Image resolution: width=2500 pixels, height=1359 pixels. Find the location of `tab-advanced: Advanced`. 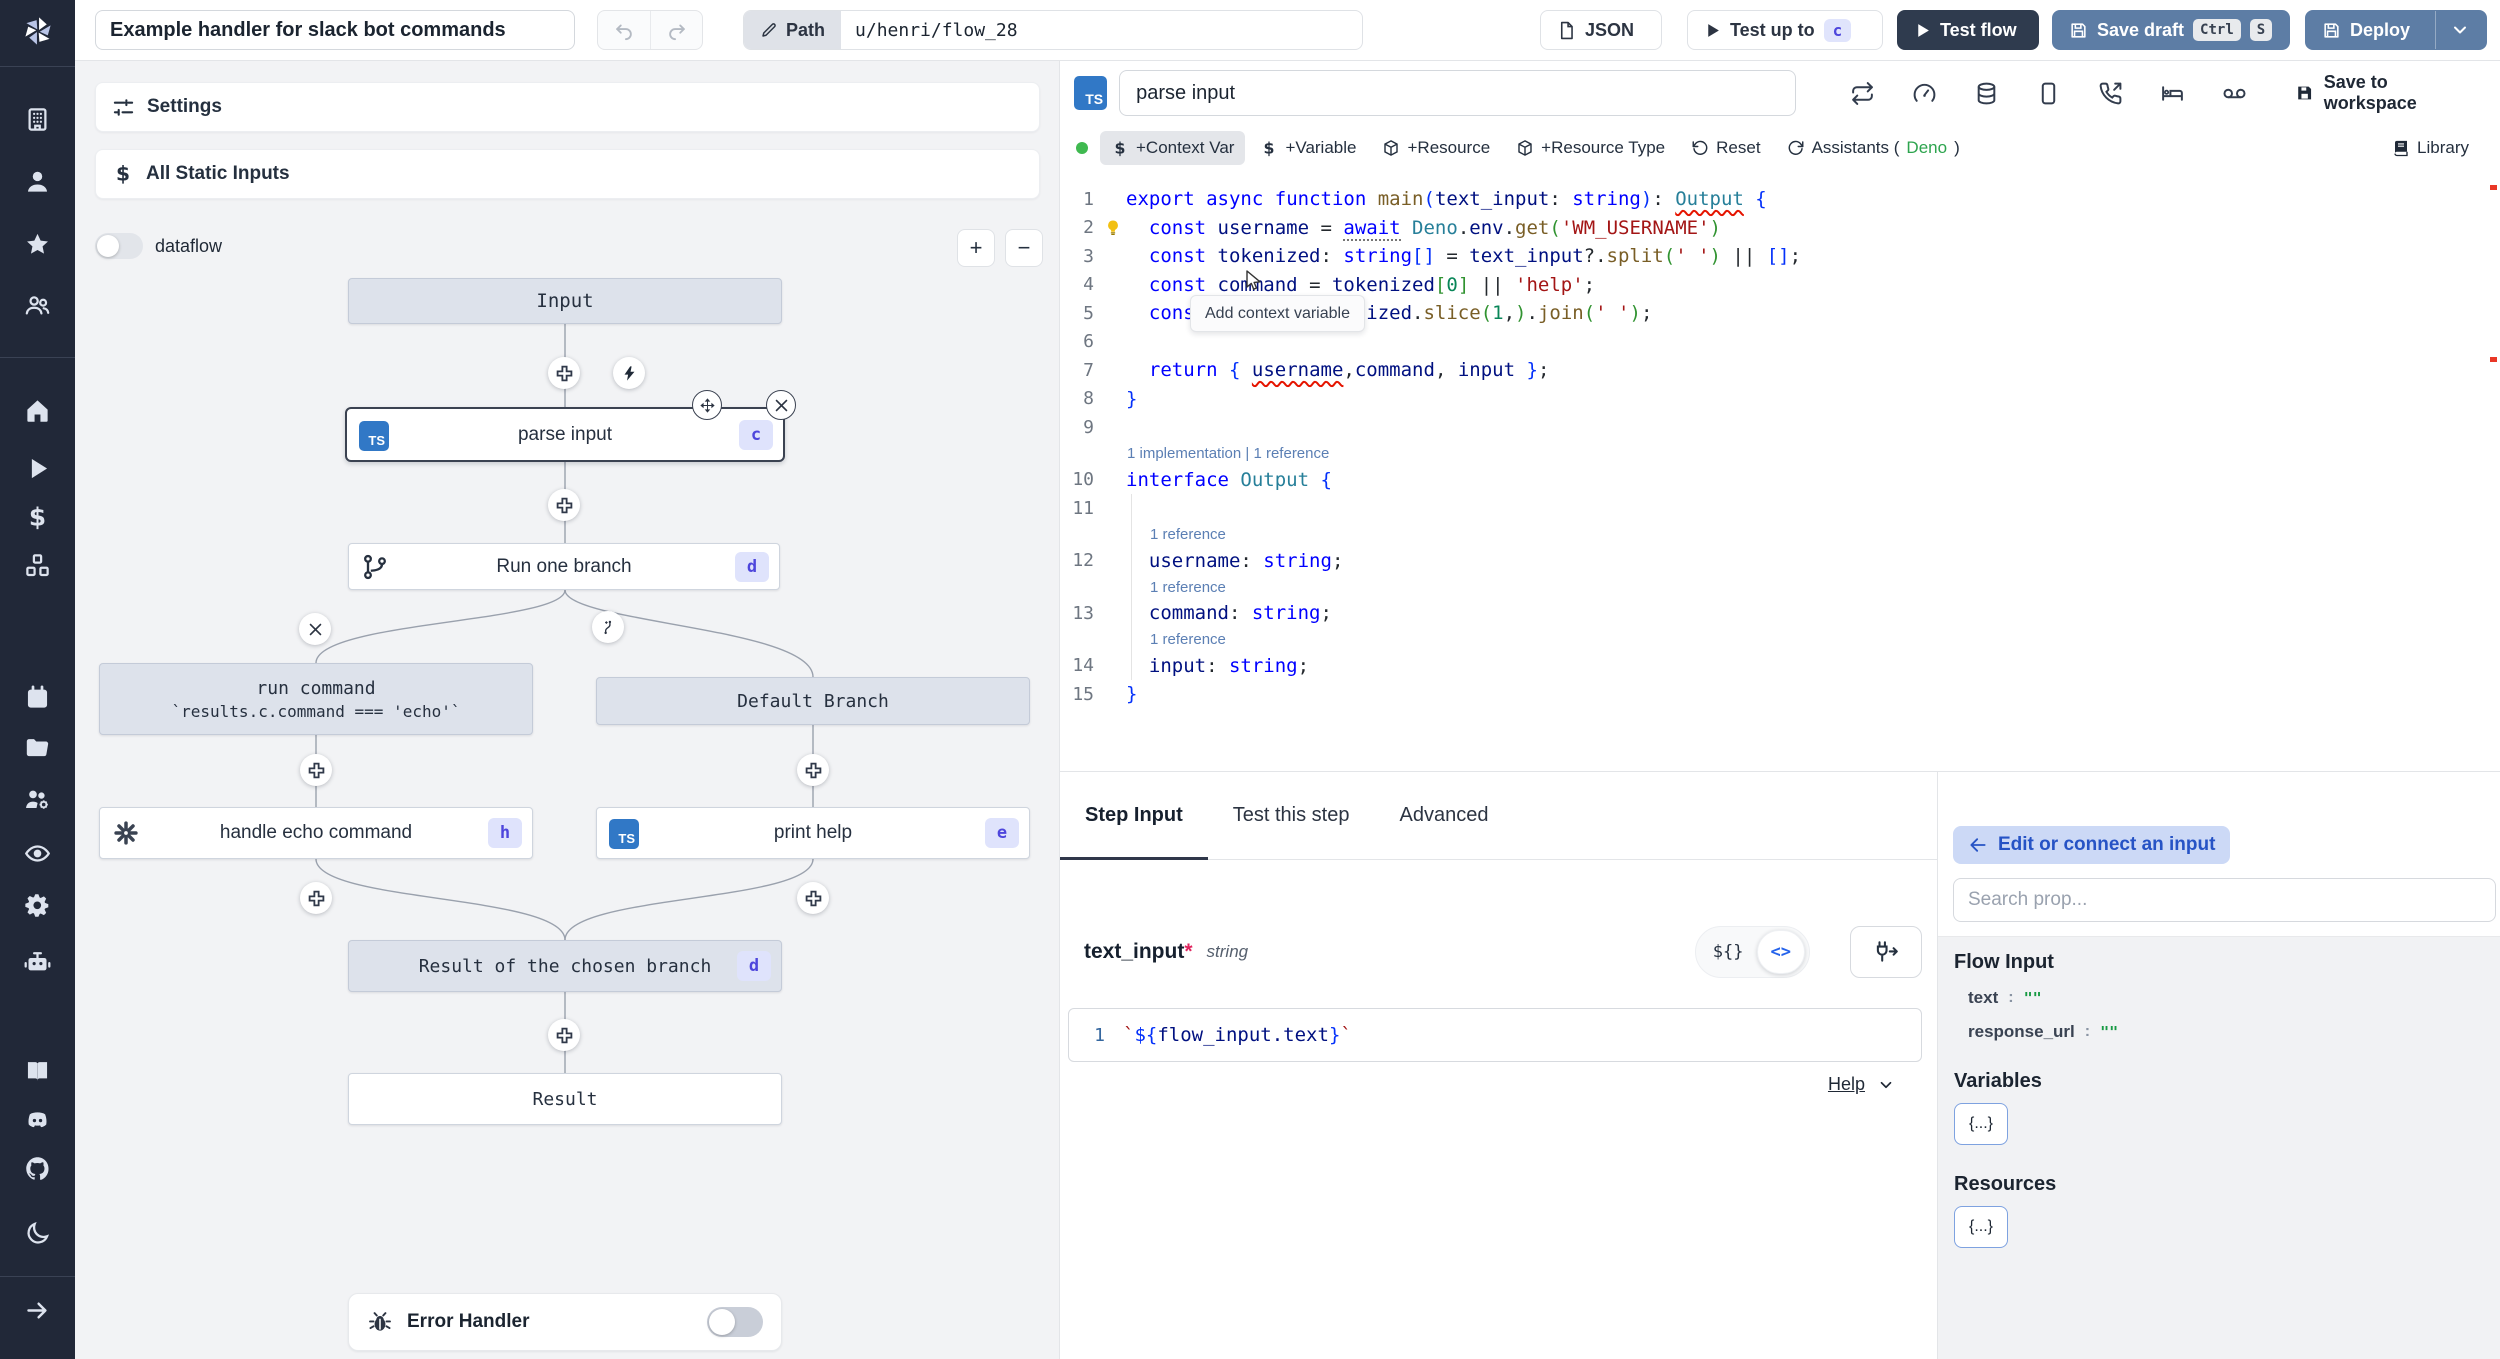

tab-advanced: Advanced is located at coordinates (1443, 815).